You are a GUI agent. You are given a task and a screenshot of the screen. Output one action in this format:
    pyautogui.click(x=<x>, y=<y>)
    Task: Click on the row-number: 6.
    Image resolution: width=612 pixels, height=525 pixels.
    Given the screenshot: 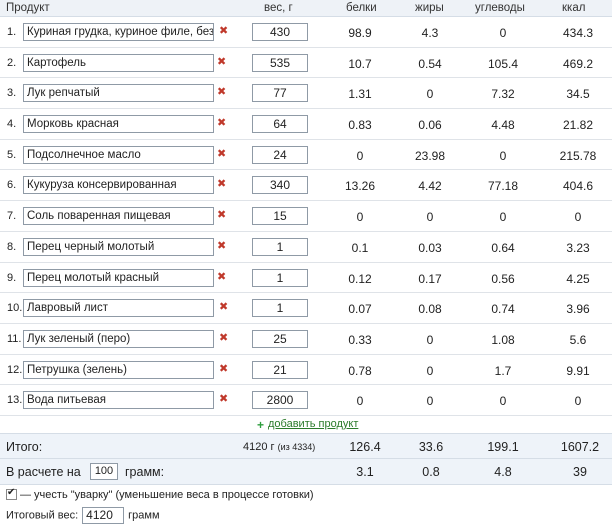 What is the action you would take?
    pyautogui.click(x=12, y=185)
    